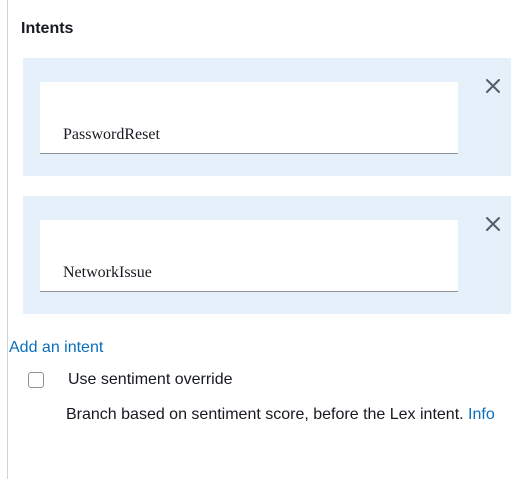 The height and width of the screenshot is (479, 520). Describe the element at coordinates (111, 134) in the screenshot. I see `intent-value: PasswordReset` at that location.